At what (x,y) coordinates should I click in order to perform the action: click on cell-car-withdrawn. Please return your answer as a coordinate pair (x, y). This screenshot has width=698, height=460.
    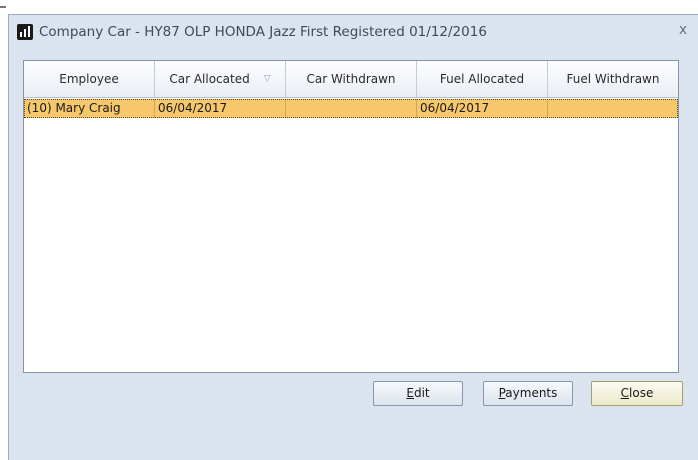
    Looking at the image, I should click on (351, 108).